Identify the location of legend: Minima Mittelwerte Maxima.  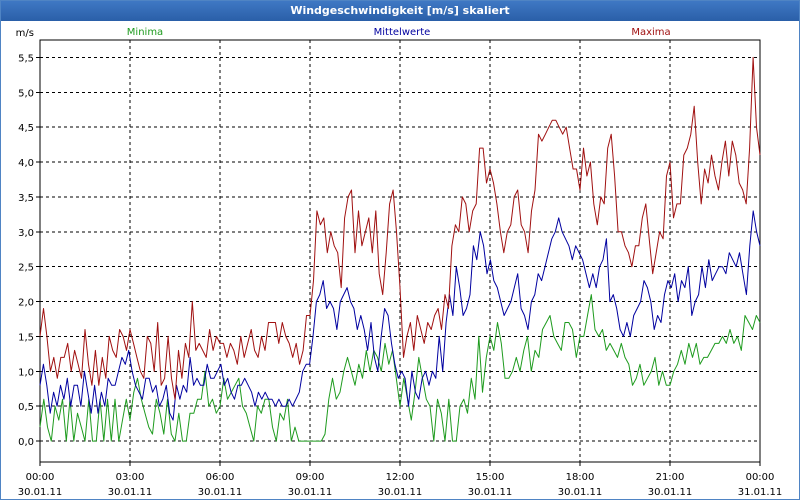
(399, 32).